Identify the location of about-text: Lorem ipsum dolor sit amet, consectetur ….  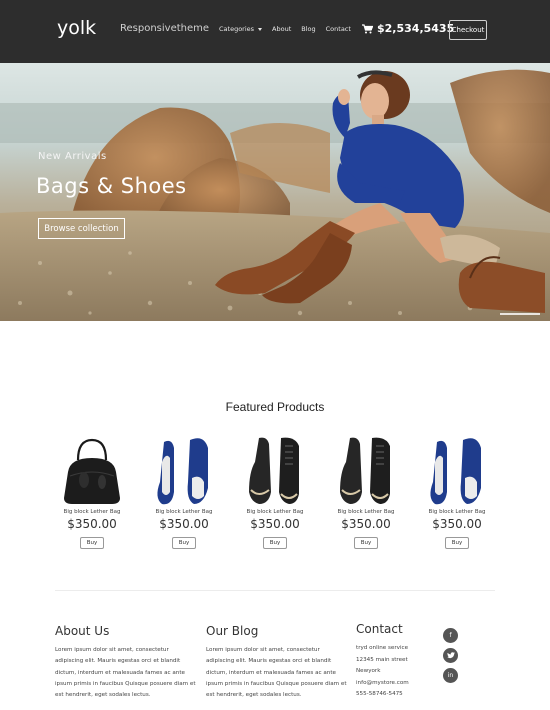
(125, 673).